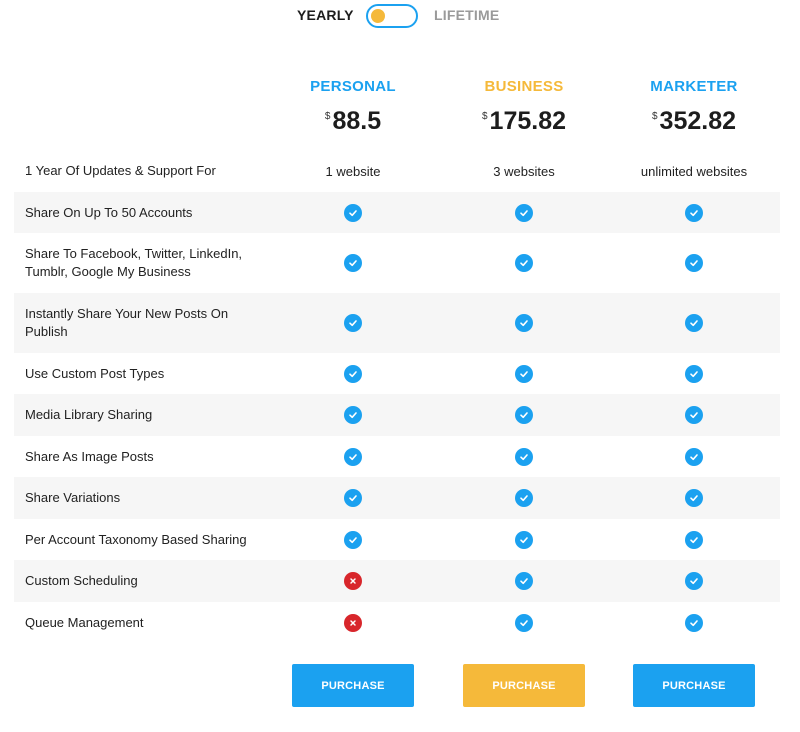 This screenshot has height=732, width=800. What do you see at coordinates (73, 497) in the screenshot?
I see `feature-label: Share Variations` at bounding box center [73, 497].